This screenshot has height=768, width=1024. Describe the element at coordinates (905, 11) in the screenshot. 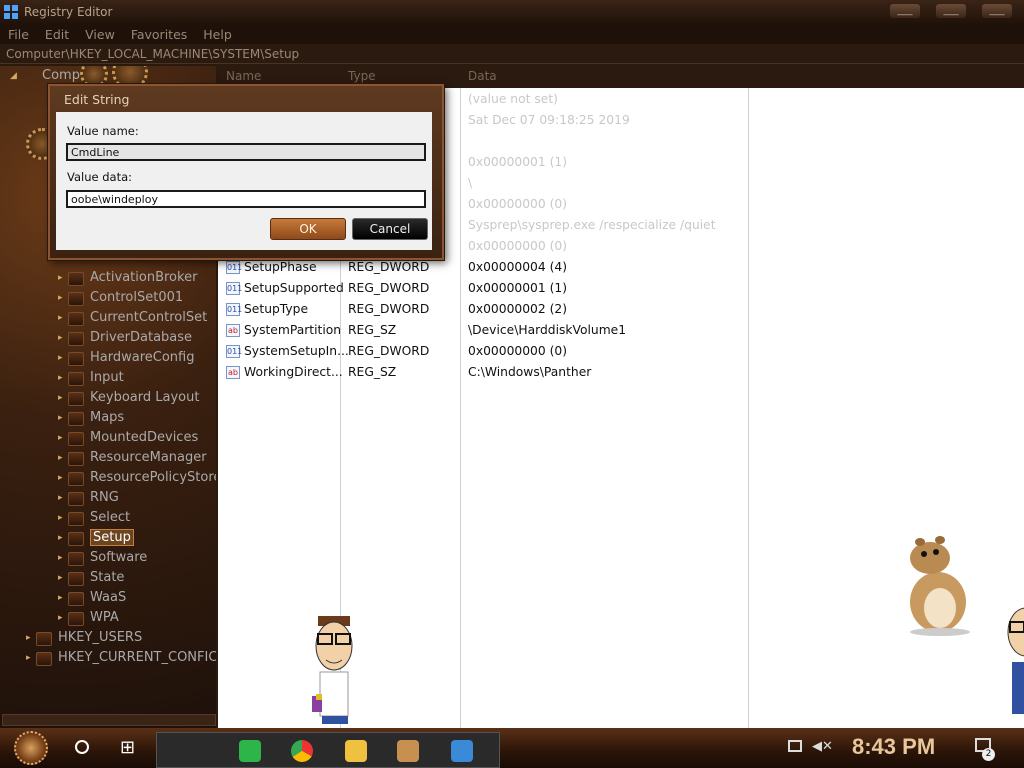

I see `minimize-button: ___` at that location.